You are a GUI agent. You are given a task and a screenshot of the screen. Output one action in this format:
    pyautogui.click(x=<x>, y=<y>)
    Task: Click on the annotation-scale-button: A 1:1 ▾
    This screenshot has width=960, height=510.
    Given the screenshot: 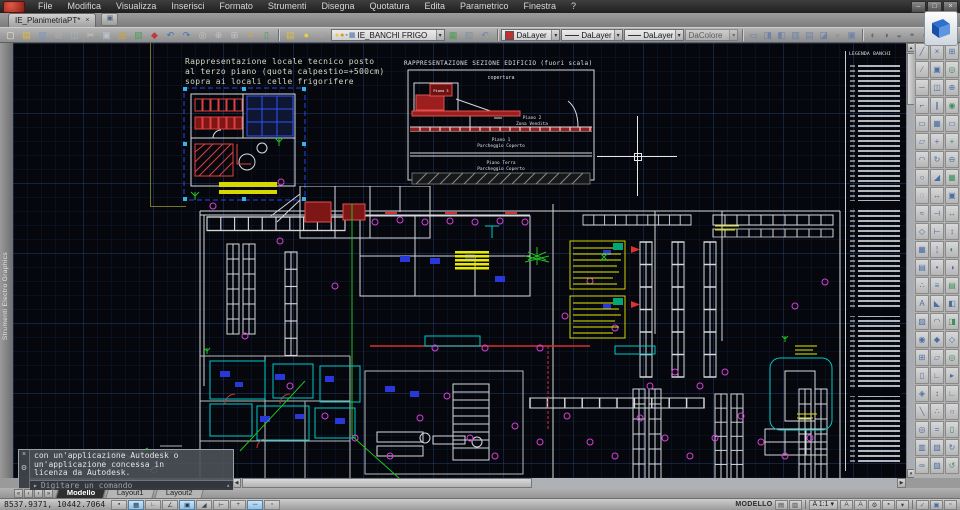 What is the action you would take?
    pyautogui.click(x=823, y=504)
    